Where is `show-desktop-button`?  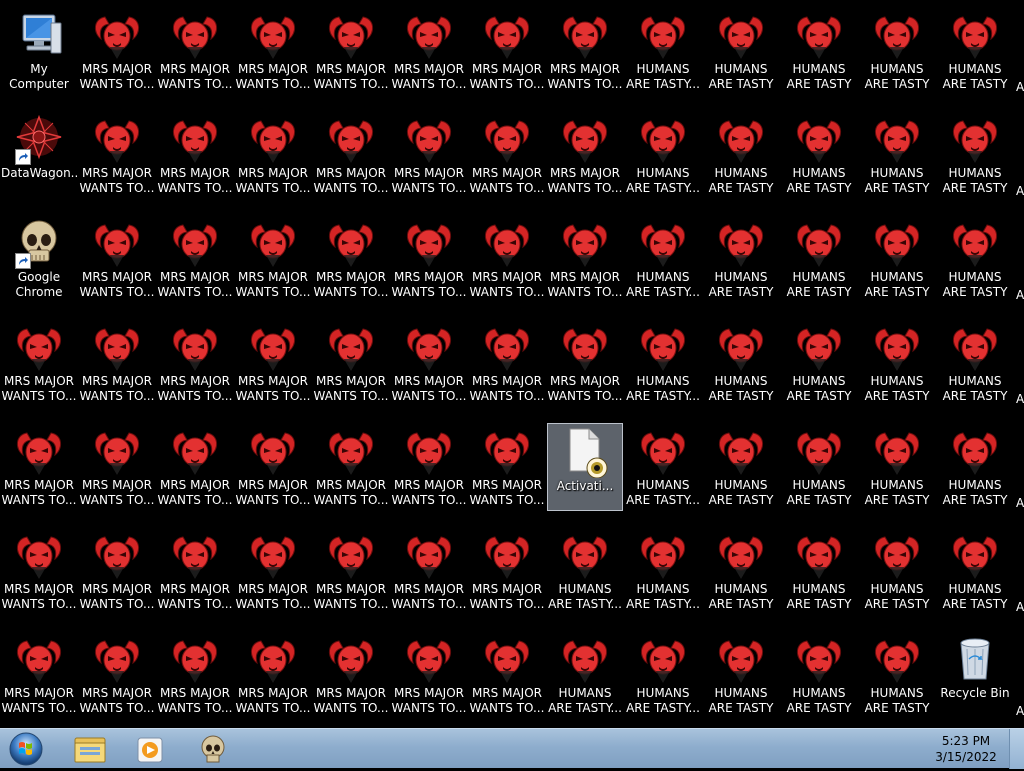 show-desktop-button is located at coordinates (1016, 749).